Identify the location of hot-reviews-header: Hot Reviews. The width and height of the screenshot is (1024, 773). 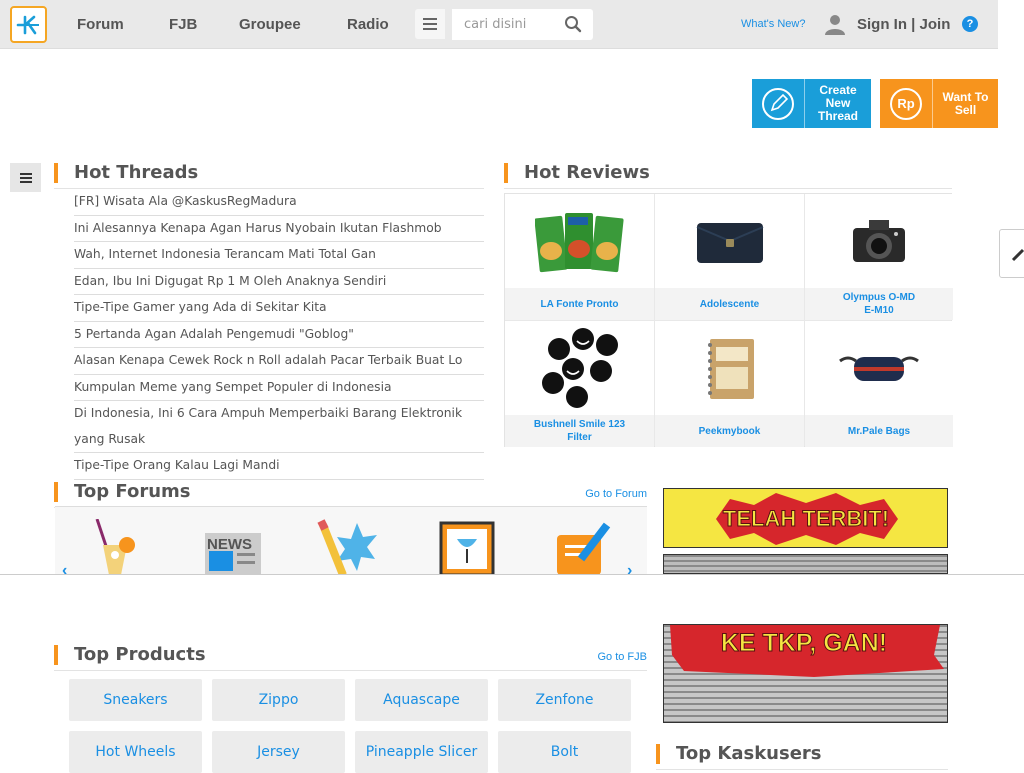
(728, 175).